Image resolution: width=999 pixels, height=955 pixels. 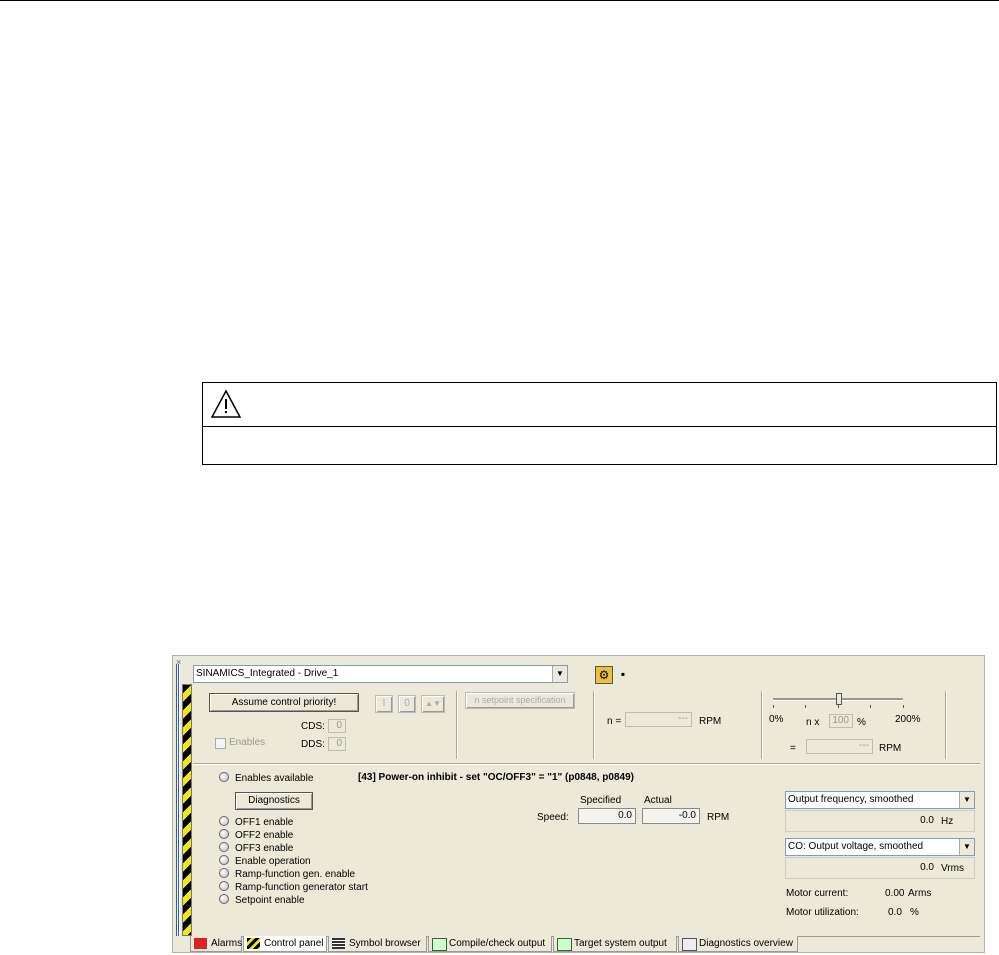 I want to click on tab-compile-check-label: Compile/check output, so click(x=497, y=943).